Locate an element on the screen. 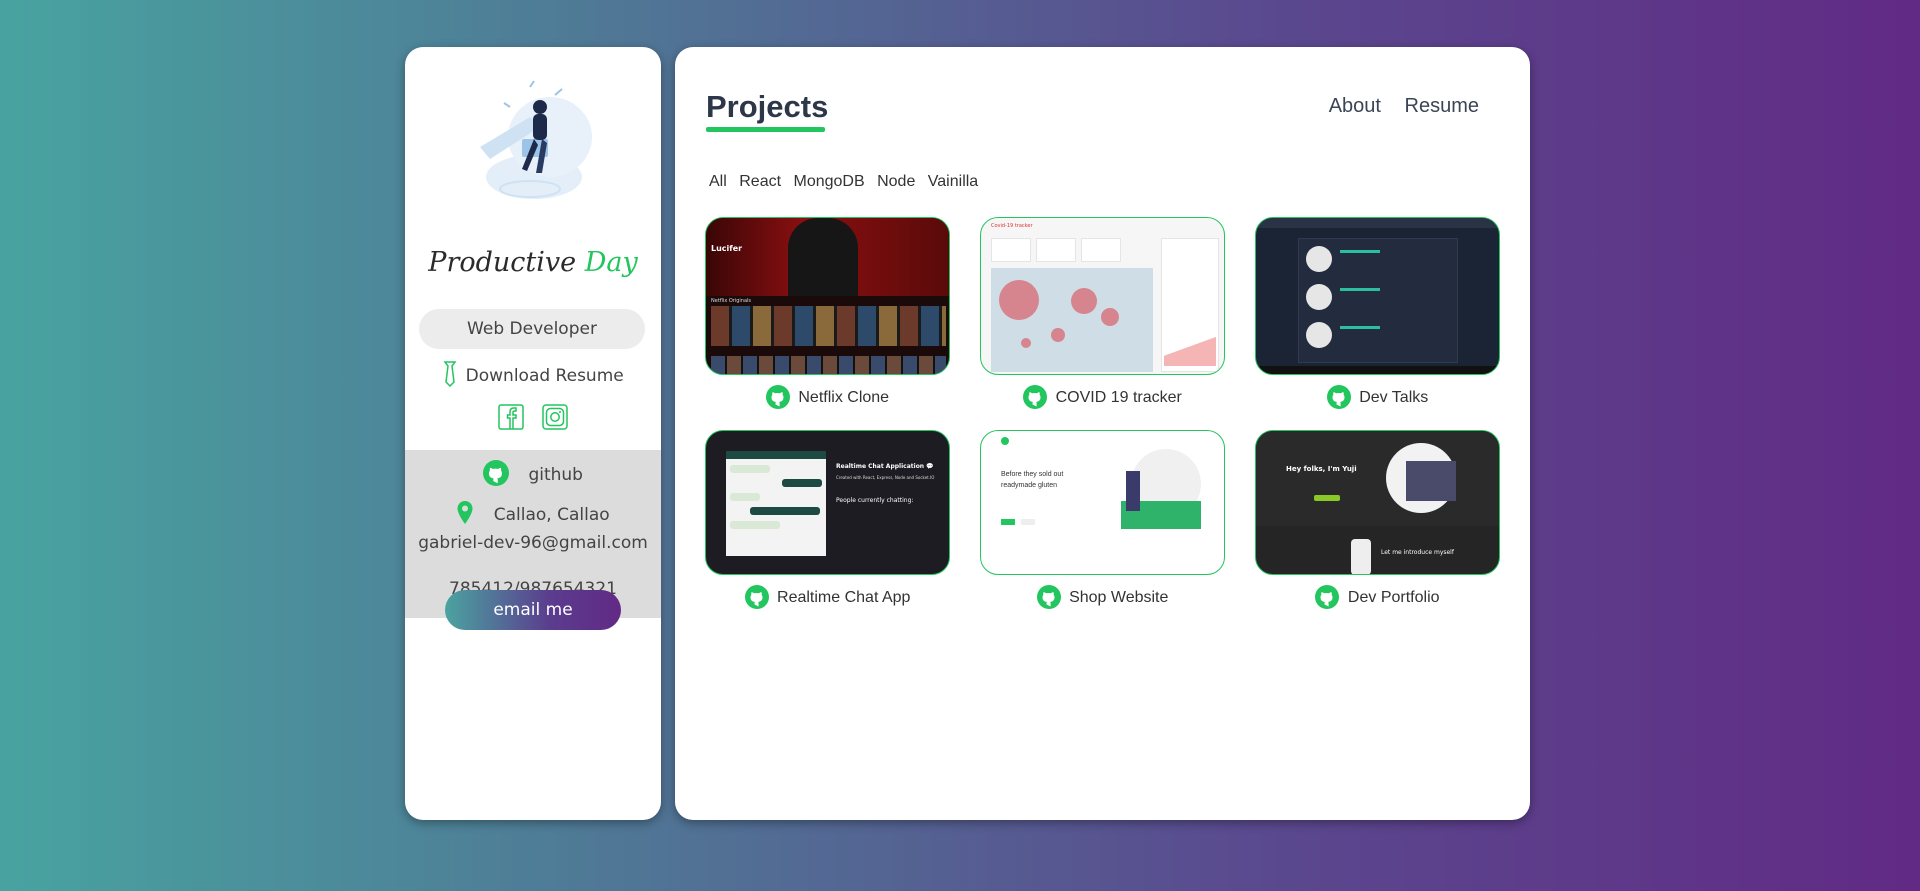  project-name: Dev Talks is located at coordinates (1394, 397).